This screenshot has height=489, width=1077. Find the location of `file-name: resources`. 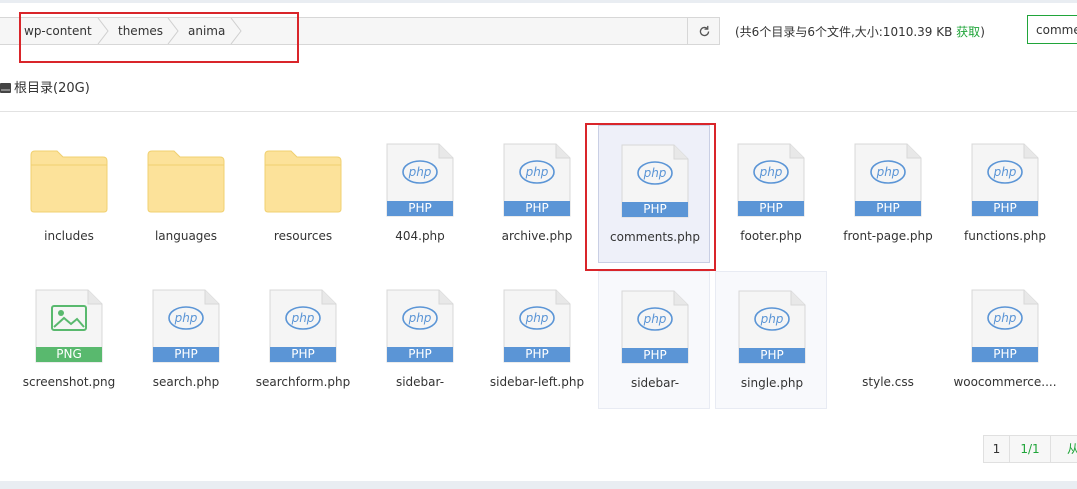

file-name: resources is located at coordinates (303, 236).